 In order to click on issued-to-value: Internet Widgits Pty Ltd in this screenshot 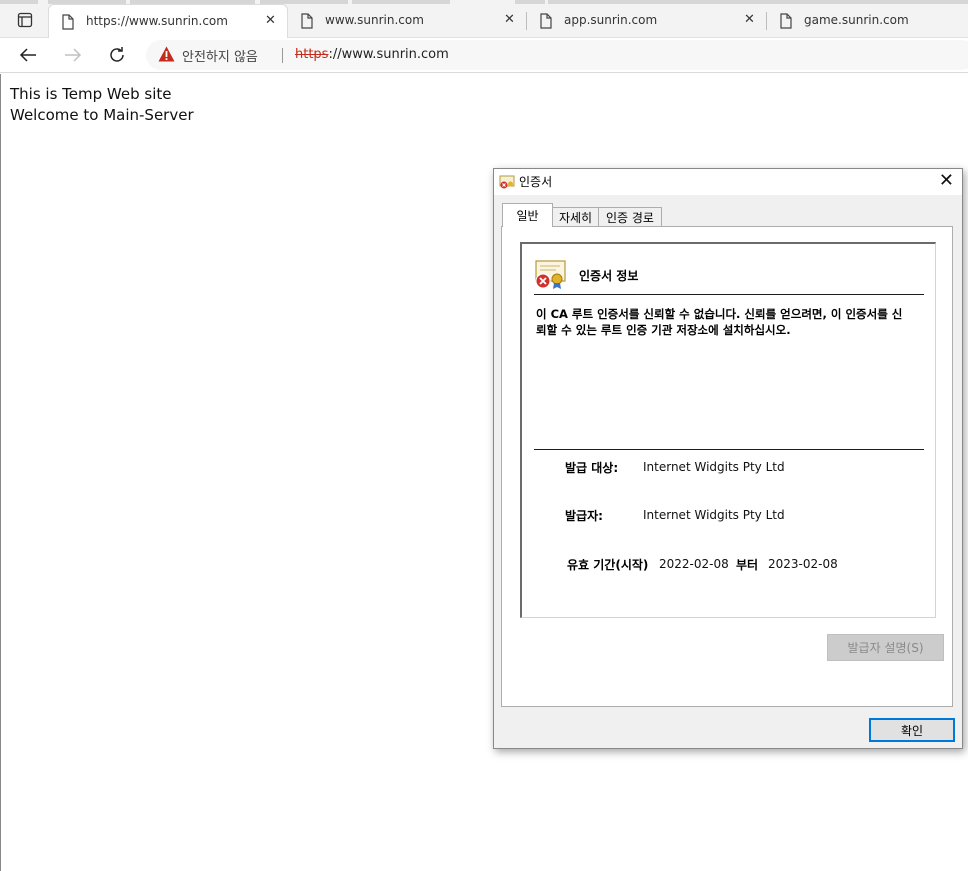, I will do `click(714, 467)`.